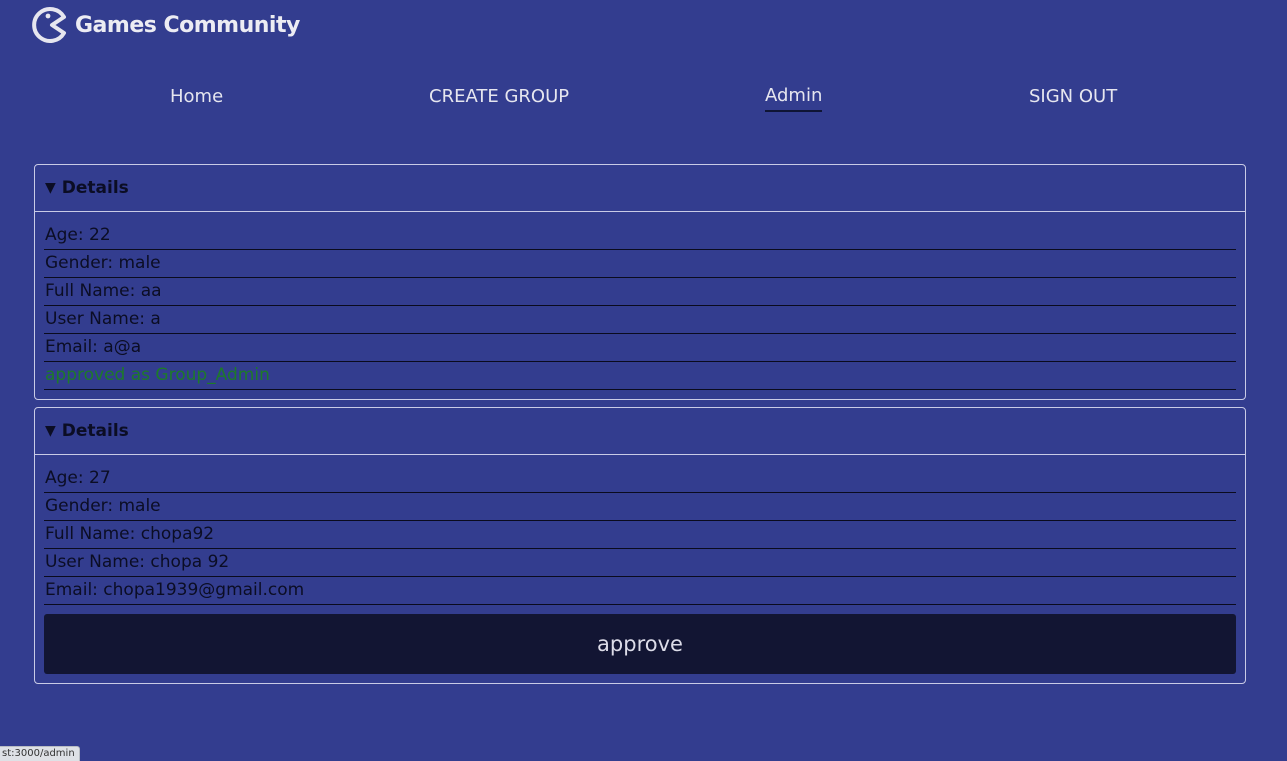  What do you see at coordinates (640, 320) in the screenshot?
I see `user-name-field: User Name: a` at bounding box center [640, 320].